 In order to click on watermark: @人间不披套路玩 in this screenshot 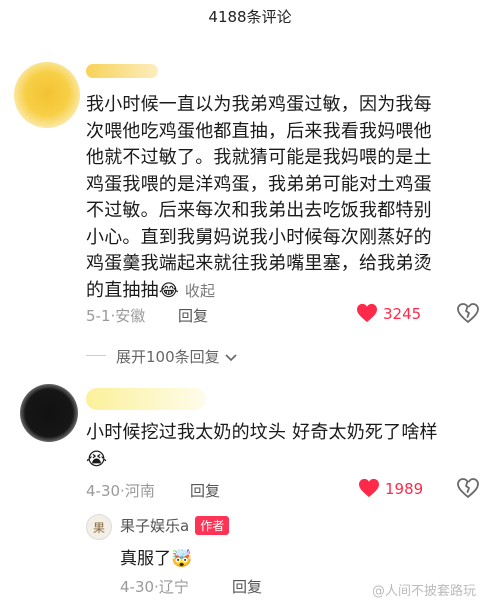, I will do `click(424, 591)`.